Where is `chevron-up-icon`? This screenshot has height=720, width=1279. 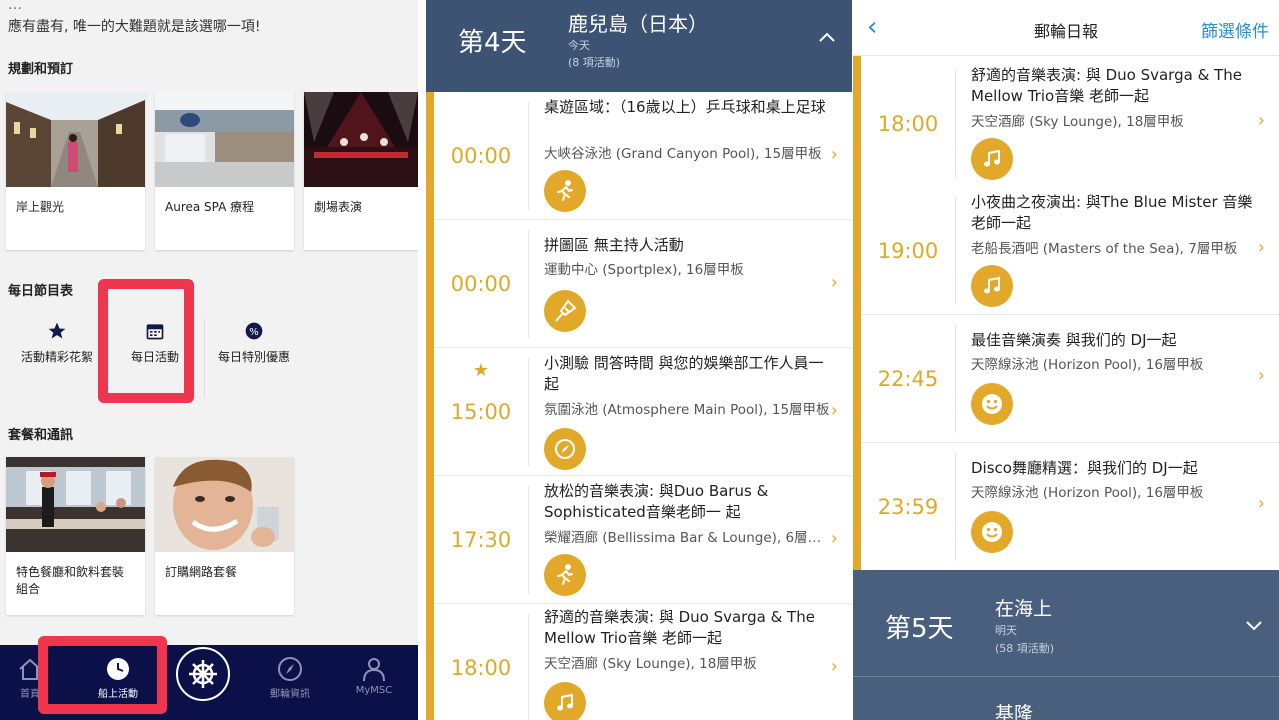 chevron-up-icon is located at coordinates (827, 37).